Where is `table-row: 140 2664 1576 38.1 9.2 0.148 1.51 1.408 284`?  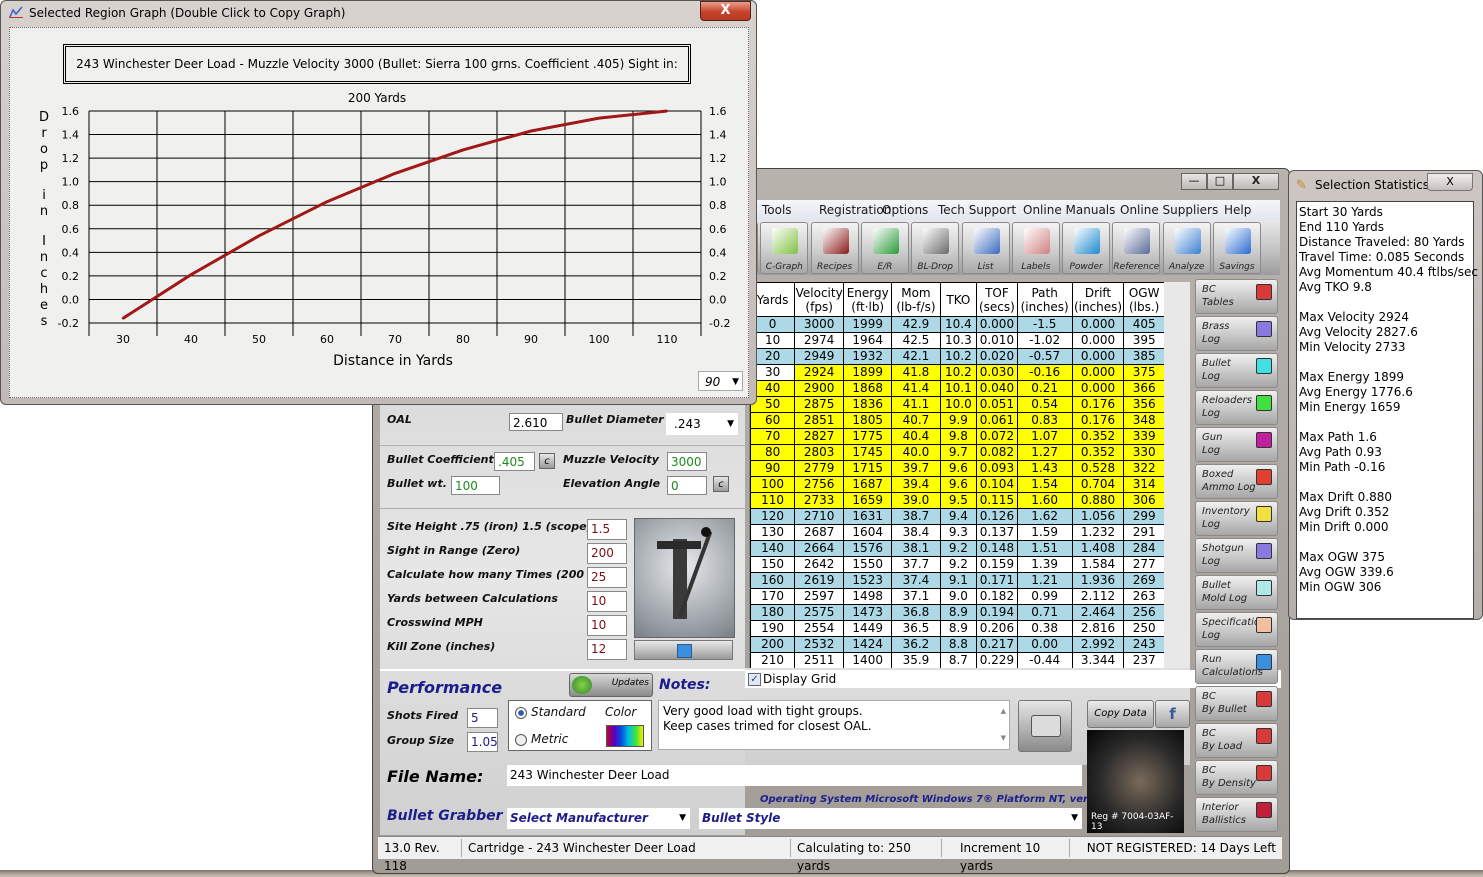
table-row: 140 2664 1576 38.1 9.2 0.148 1.51 1.408 284 is located at coordinates (957, 548).